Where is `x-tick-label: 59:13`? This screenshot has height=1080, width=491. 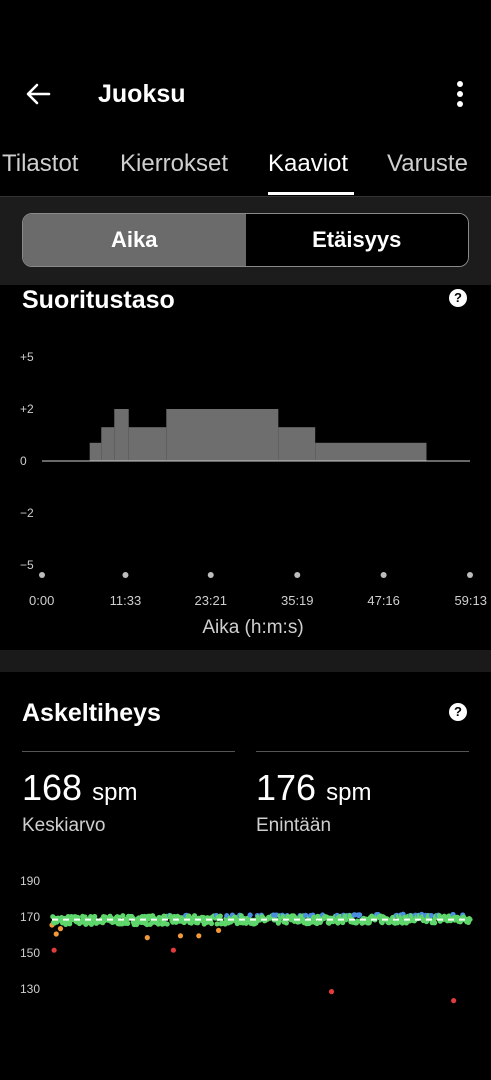 x-tick-label: 59:13 is located at coordinates (470, 600).